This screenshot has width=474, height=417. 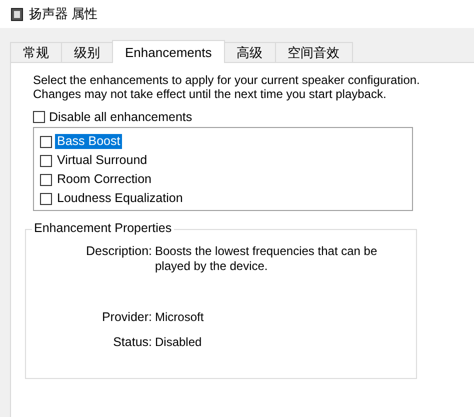 What do you see at coordinates (119, 252) in the screenshot?
I see `property-label: Description:` at bounding box center [119, 252].